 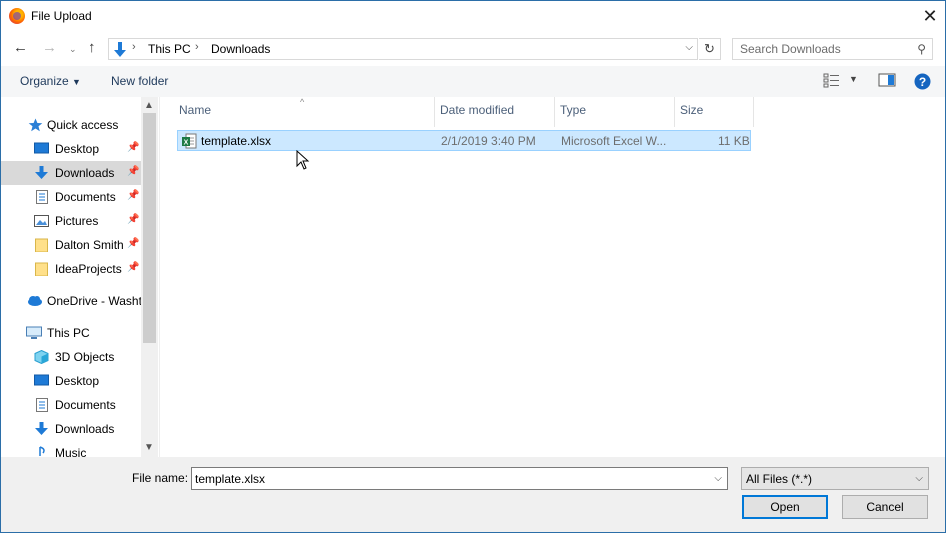 I want to click on downloads-folder-icon, so click(x=120, y=49).